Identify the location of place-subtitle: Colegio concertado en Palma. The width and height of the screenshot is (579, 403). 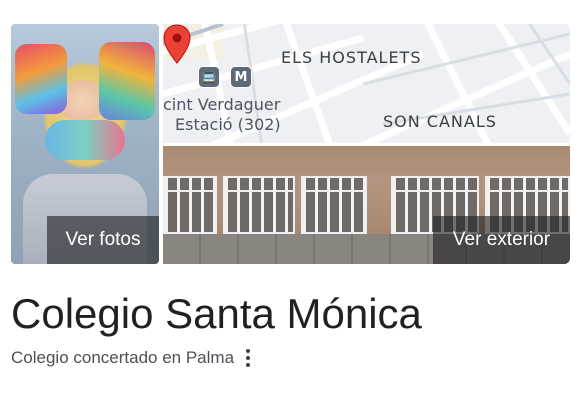
(132, 358).